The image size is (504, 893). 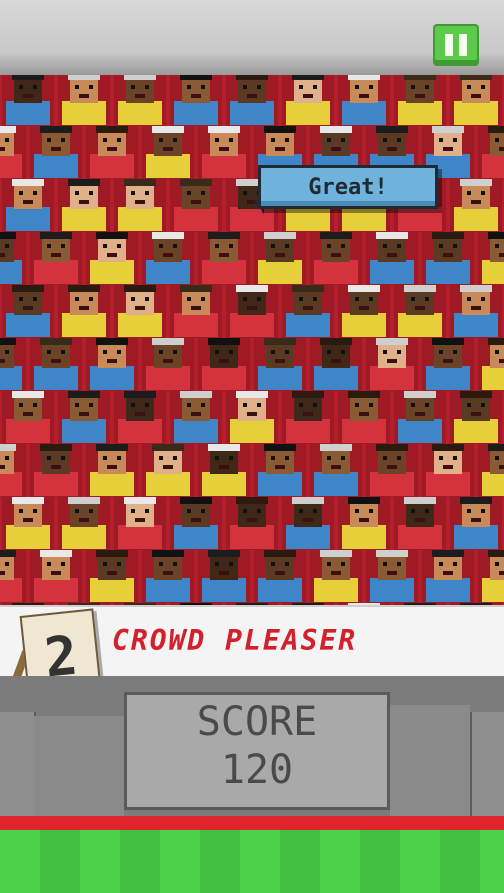 I want to click on right-wall, so click(x=430, y=761).